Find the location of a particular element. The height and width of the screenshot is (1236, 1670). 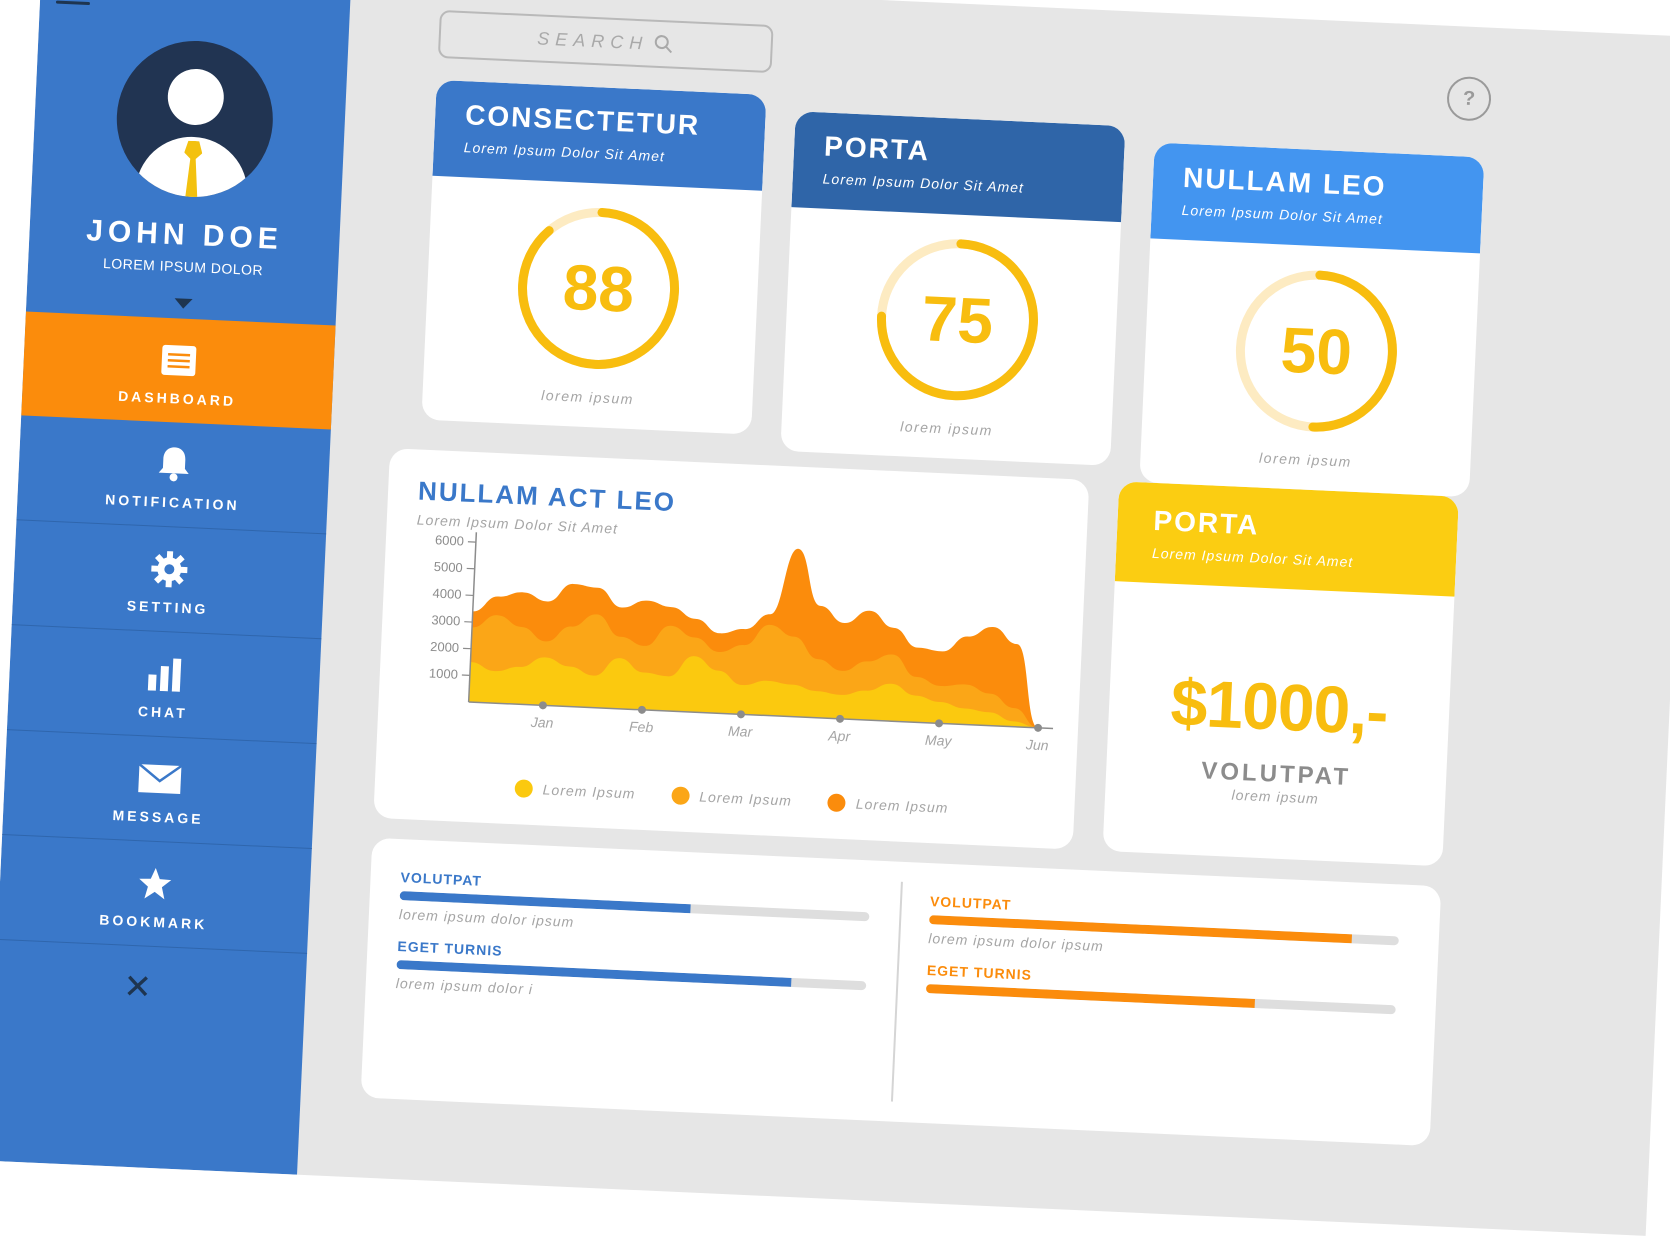

sidebar-item-bookmark: BOOKMARK is located at coordinates (156, 894).